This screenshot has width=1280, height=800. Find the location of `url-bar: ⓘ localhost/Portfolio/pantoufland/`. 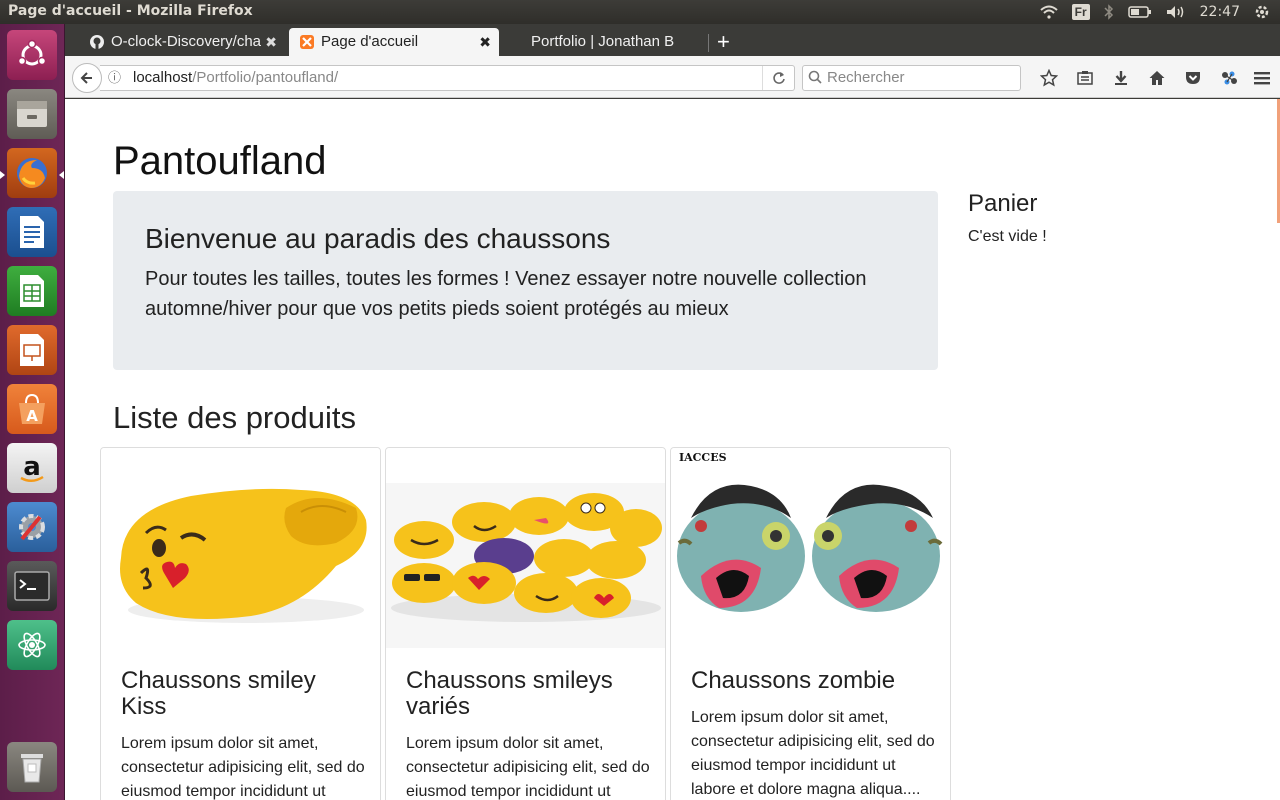

url-bar: ⓘ localhost/Portfolio/pantoufland/ is located at coordinates (447, 78).